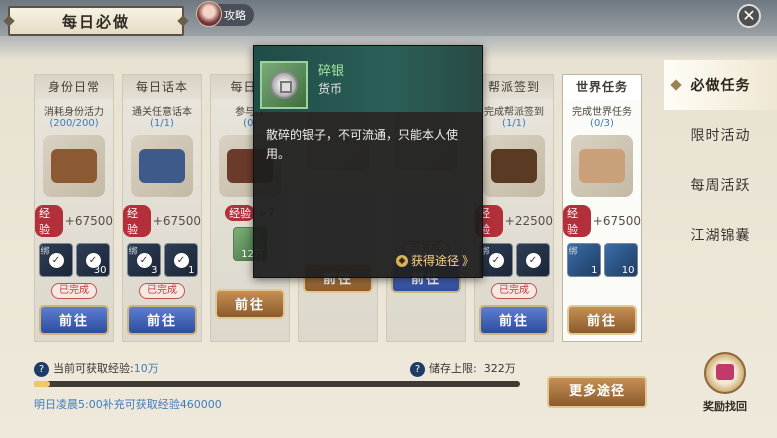 The image size is (777, 438). What do you see at coordinates (330, 89) in the screenshot?
I see `tooltip-item-type: 货币` at bounding box center [330, 89].